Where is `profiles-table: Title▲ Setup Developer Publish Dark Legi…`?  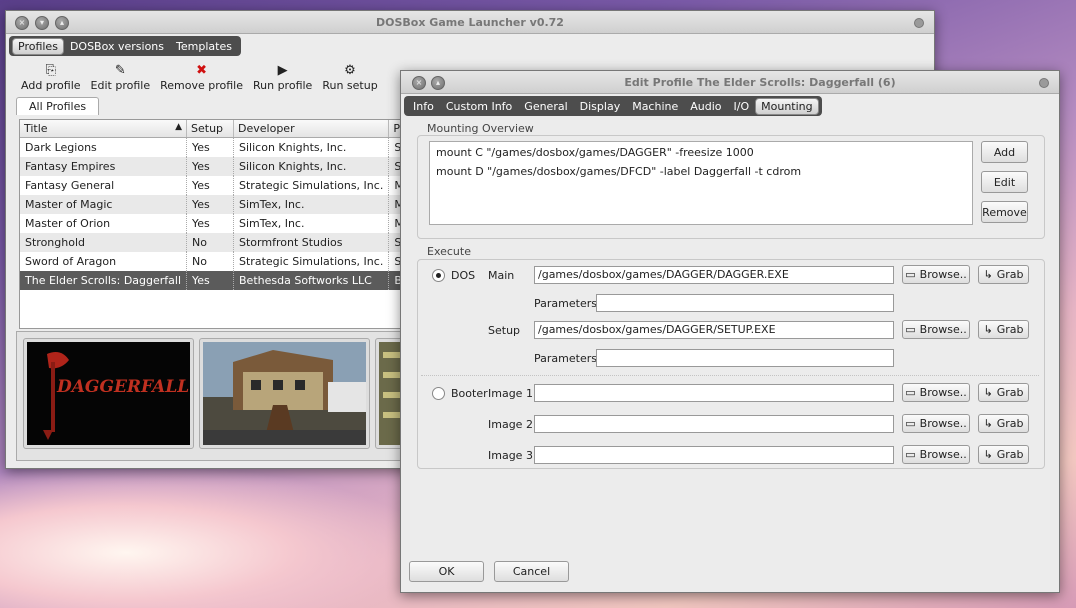
profiles-table: Title▲ Setup Developer Publish Dark Legi… is located at coordinates (218, 224).